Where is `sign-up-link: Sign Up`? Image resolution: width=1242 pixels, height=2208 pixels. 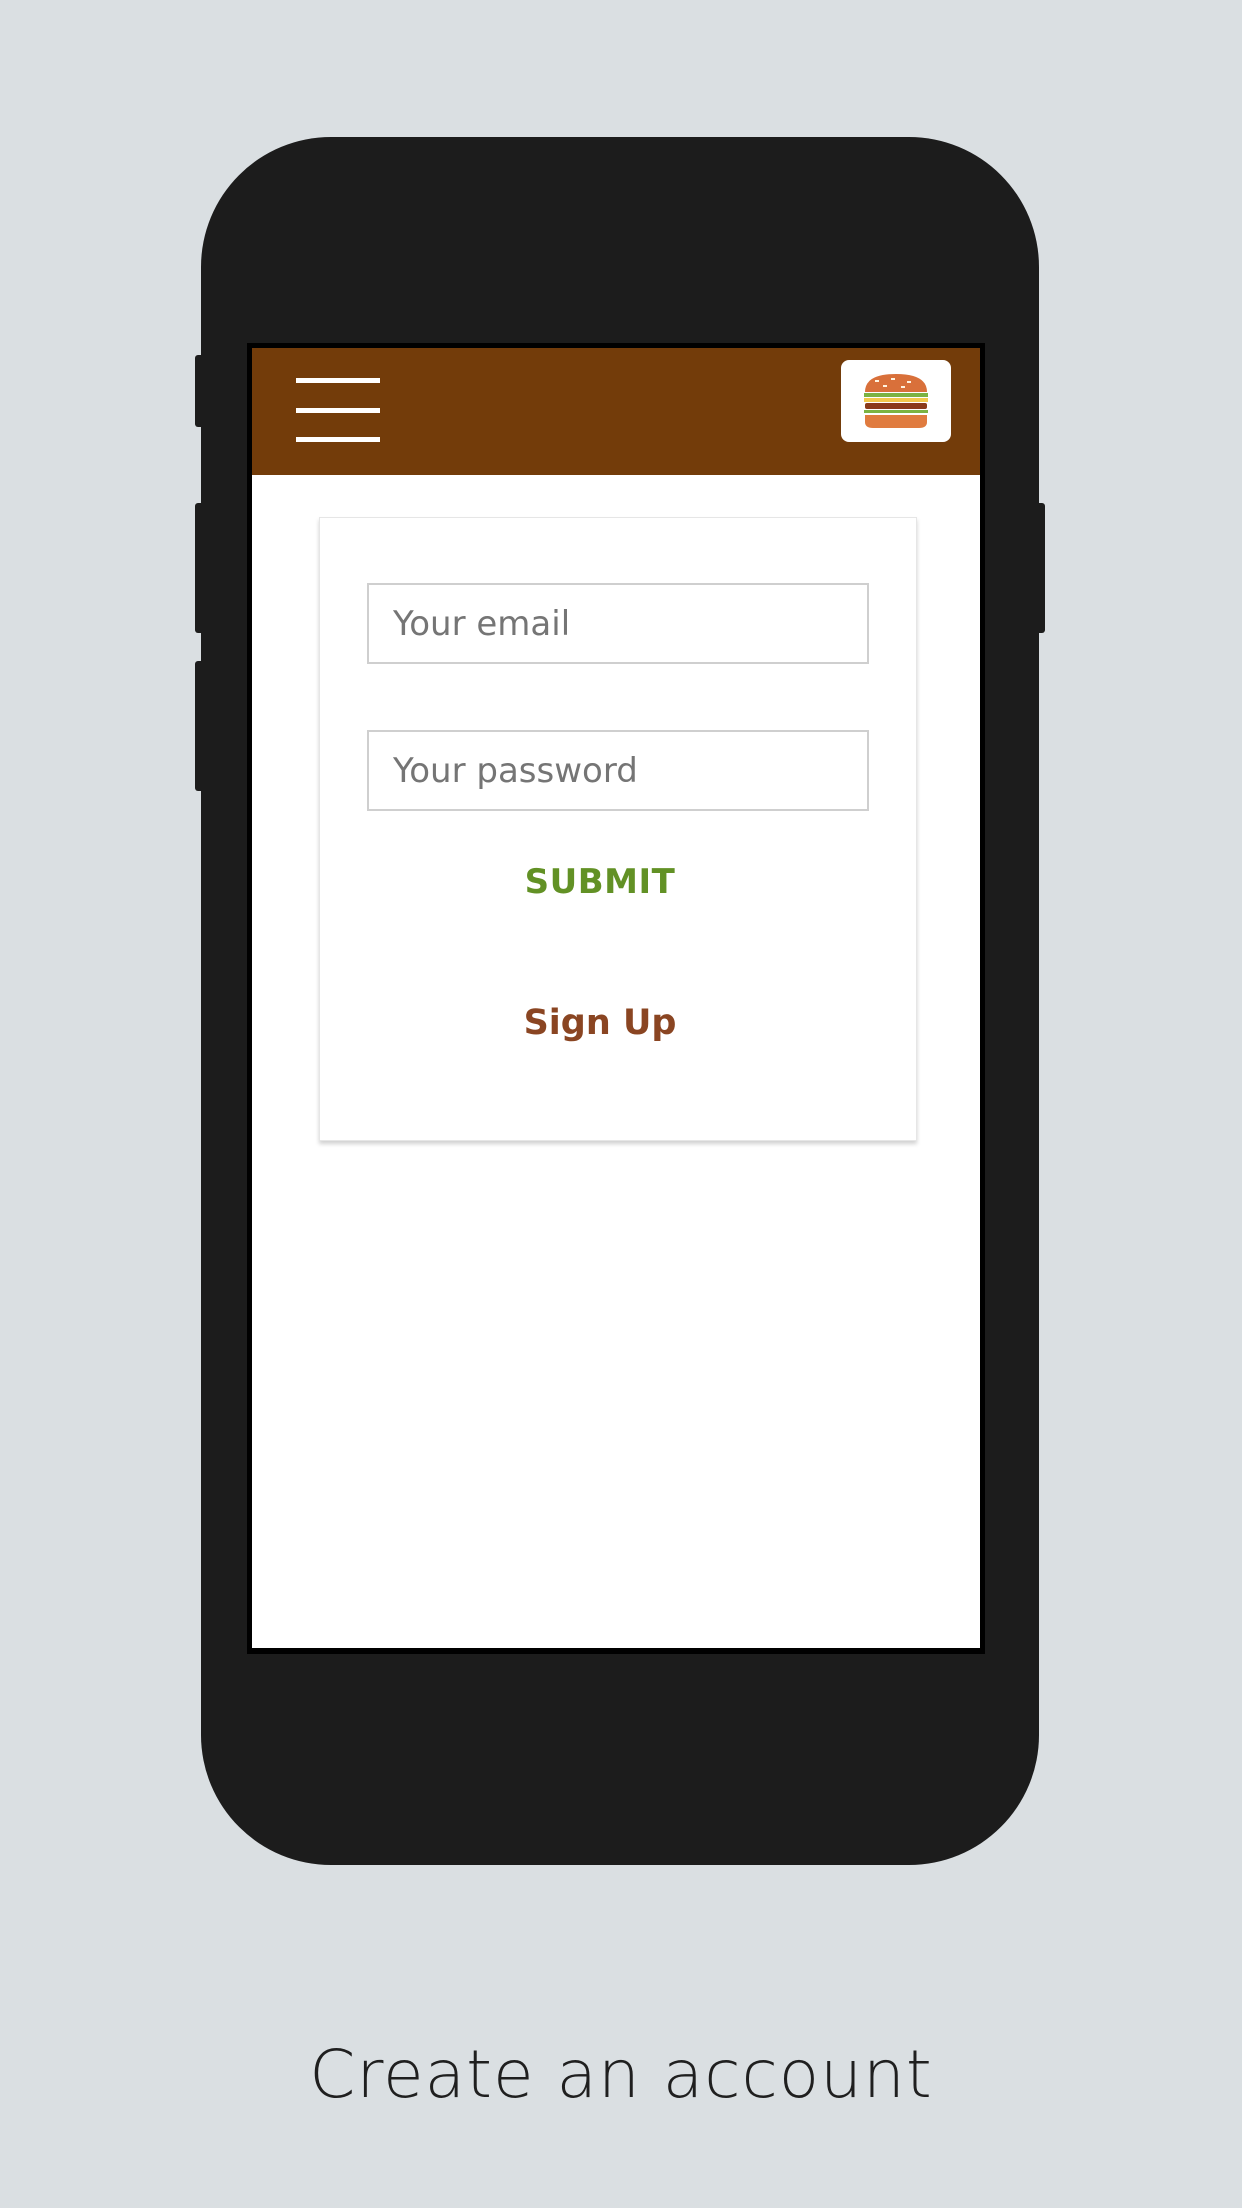 sign-up-link: Sign Up is located at coordinates (600, 1023).